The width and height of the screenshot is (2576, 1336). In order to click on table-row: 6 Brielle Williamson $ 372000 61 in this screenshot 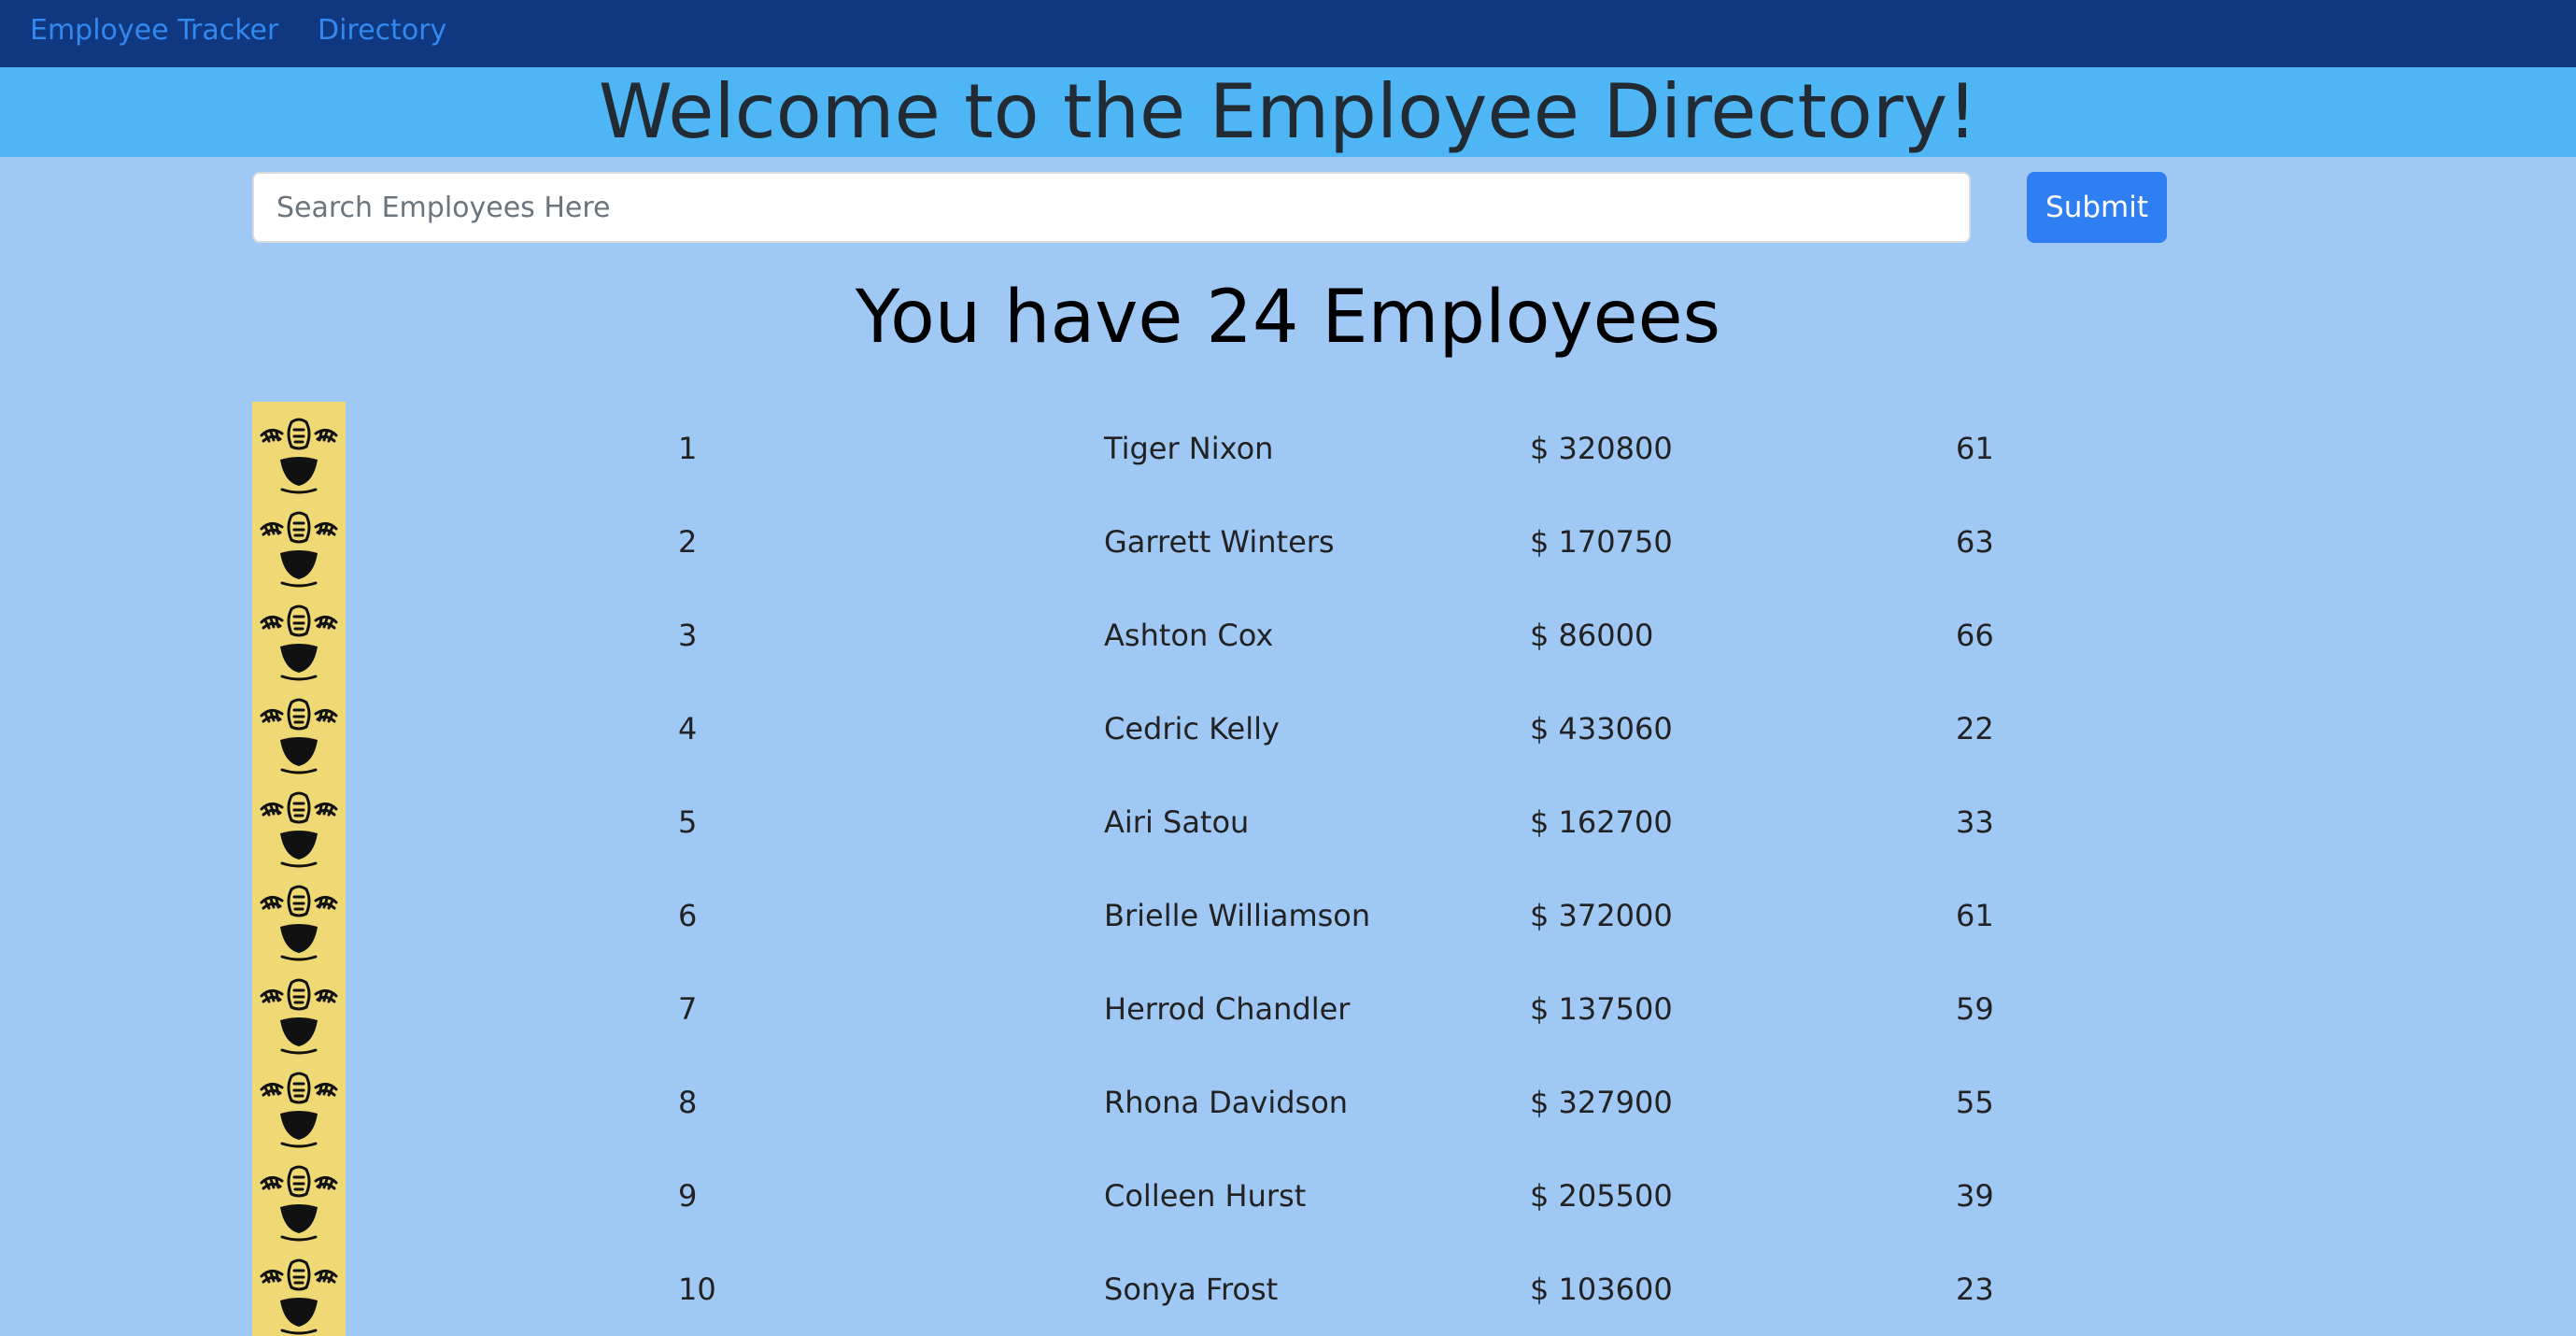, I will do `click(1288, 915)`.